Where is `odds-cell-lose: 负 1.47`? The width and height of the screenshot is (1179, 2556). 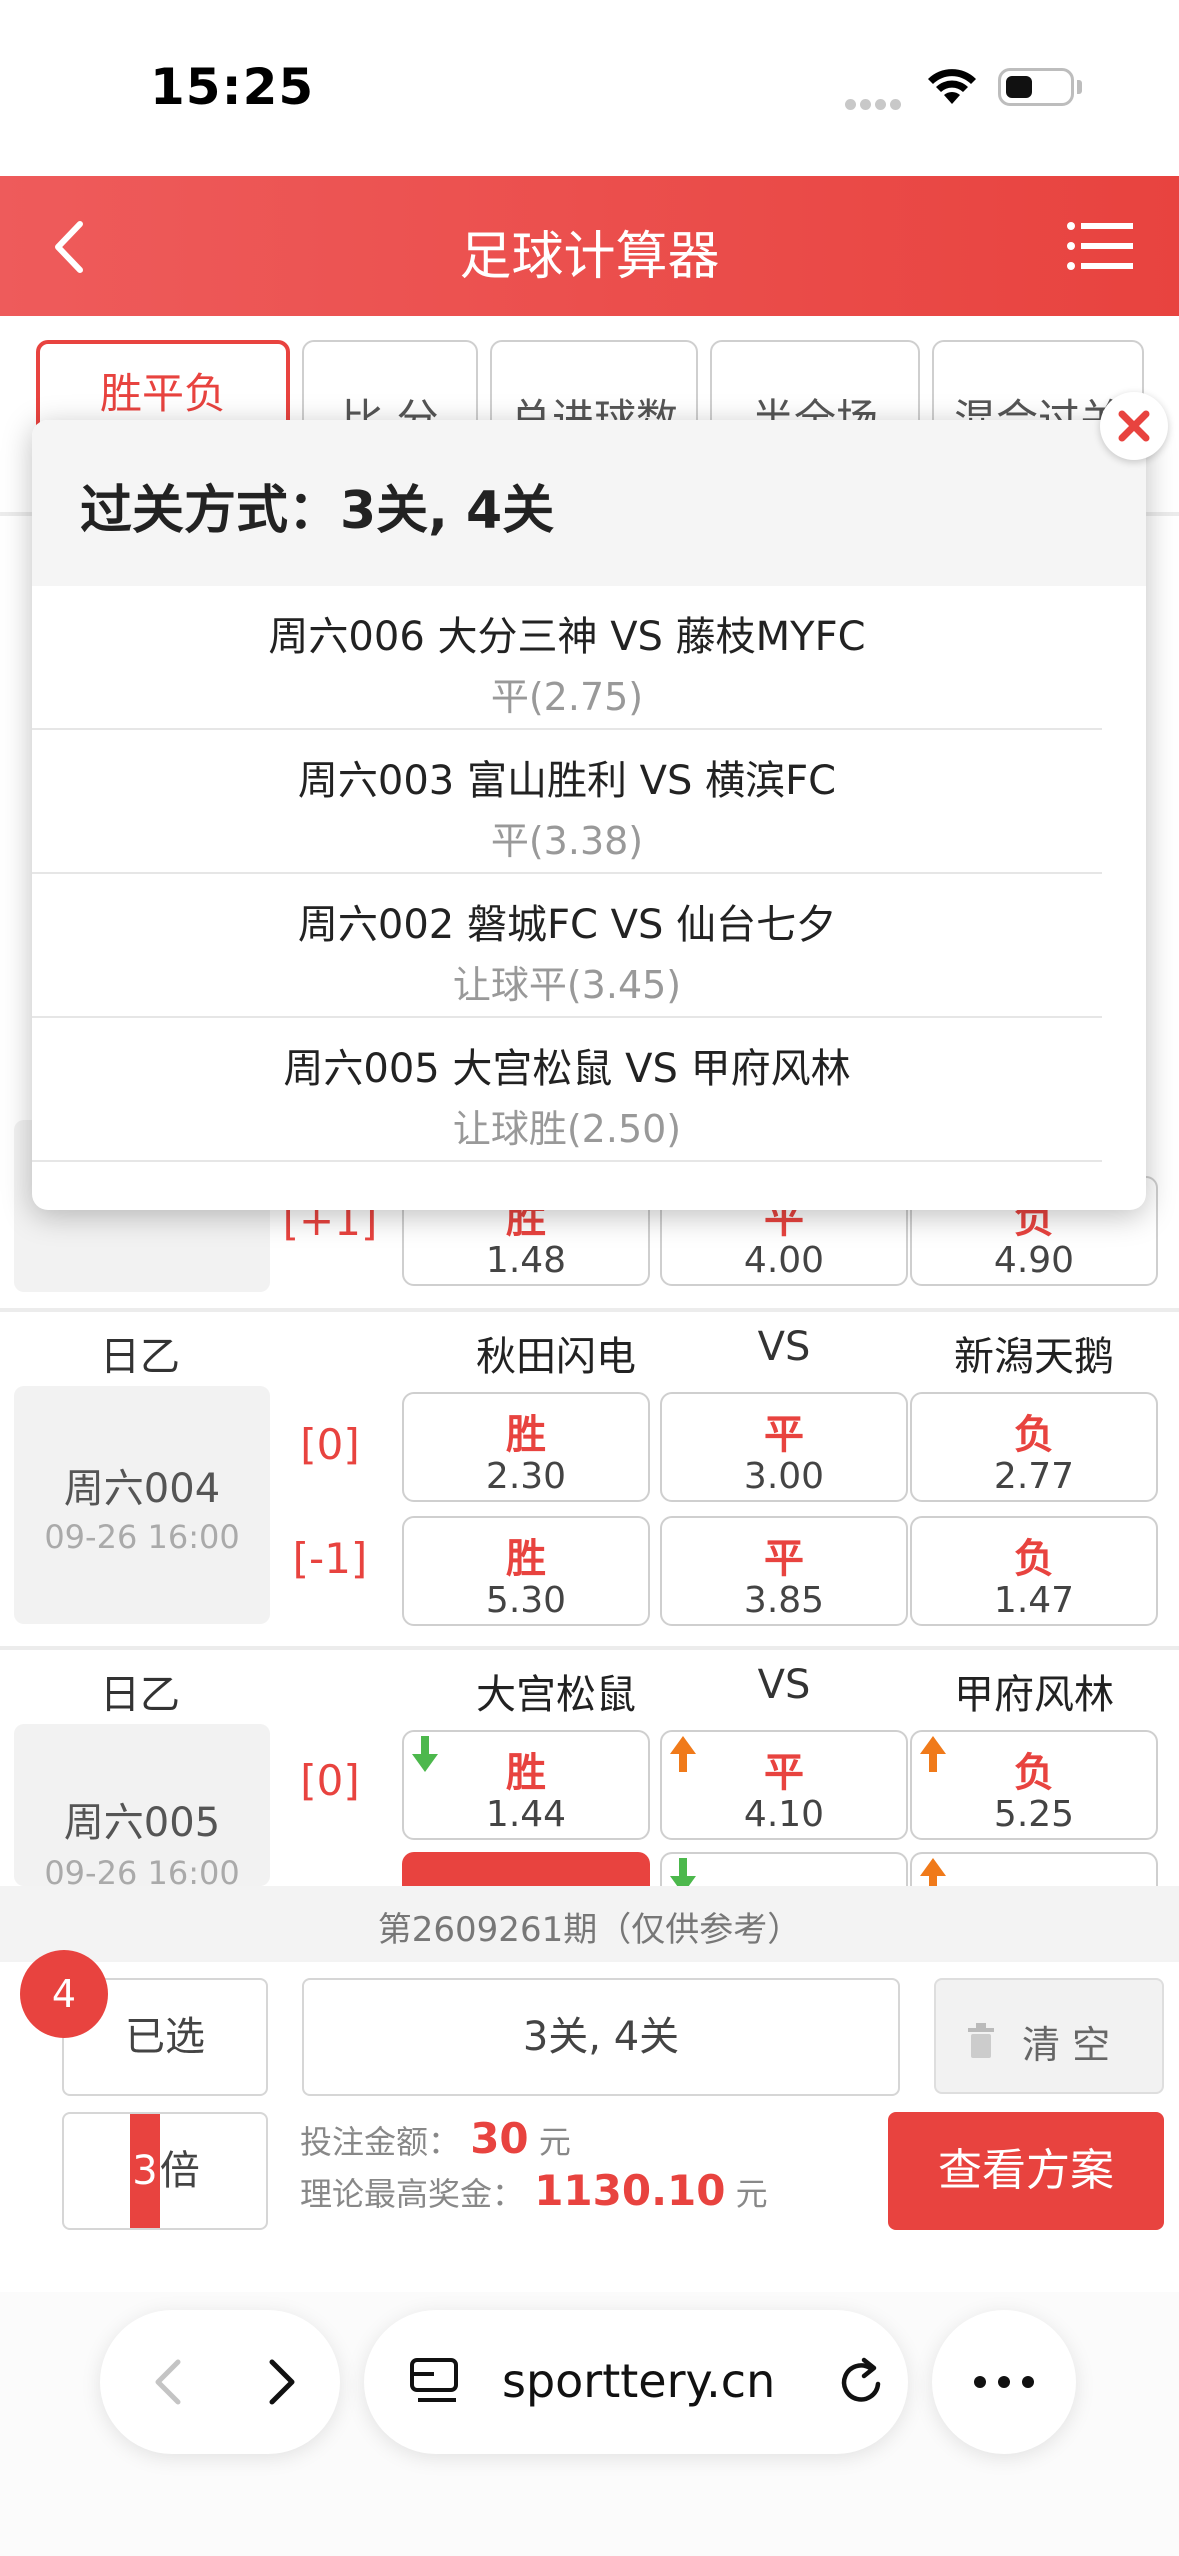 odds-cell-lose: 负 1.47 is located at coordinates (1034, 1571).